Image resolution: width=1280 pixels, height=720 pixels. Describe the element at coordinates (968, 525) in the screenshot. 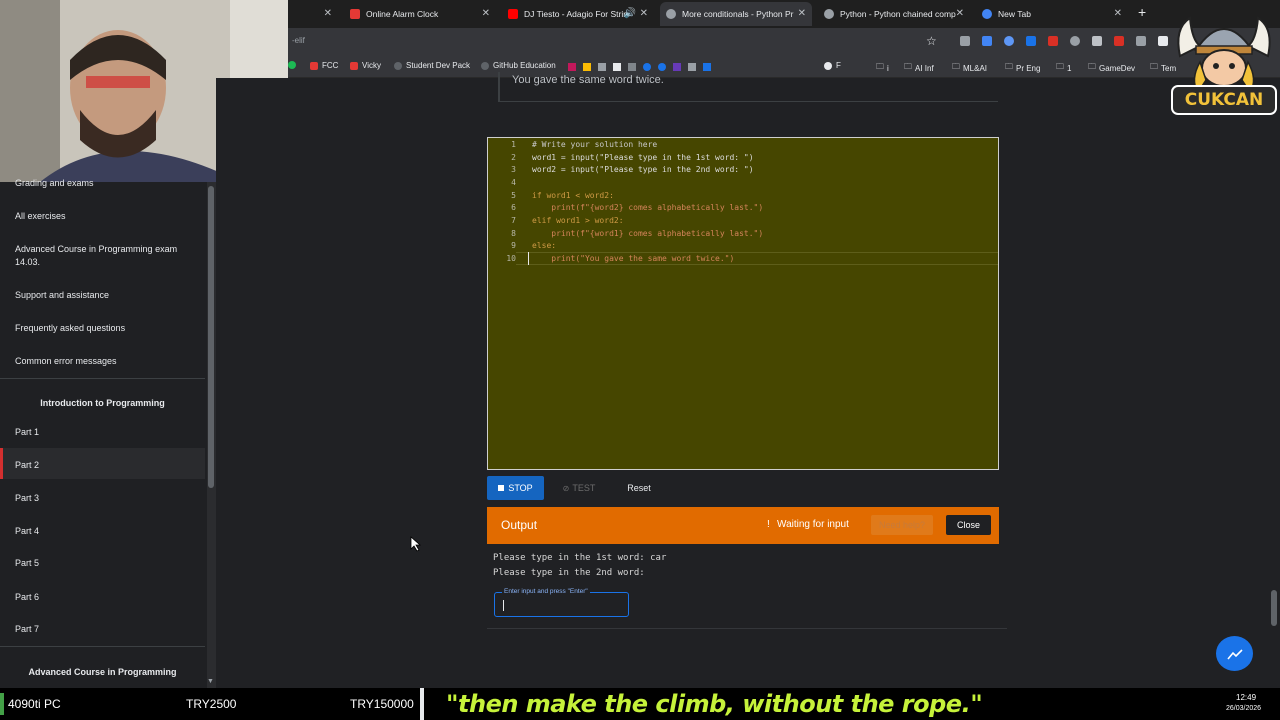

I see `close-output-button: Close` at that location.